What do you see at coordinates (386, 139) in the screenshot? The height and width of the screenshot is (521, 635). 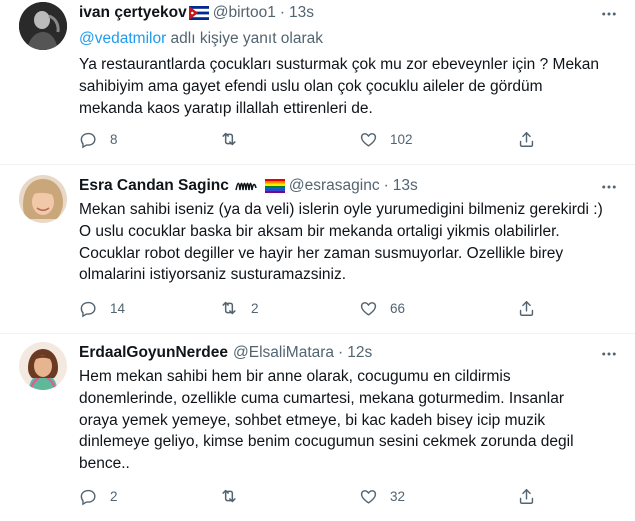 I see `like-button: 102` at bounding box center [386, 139].